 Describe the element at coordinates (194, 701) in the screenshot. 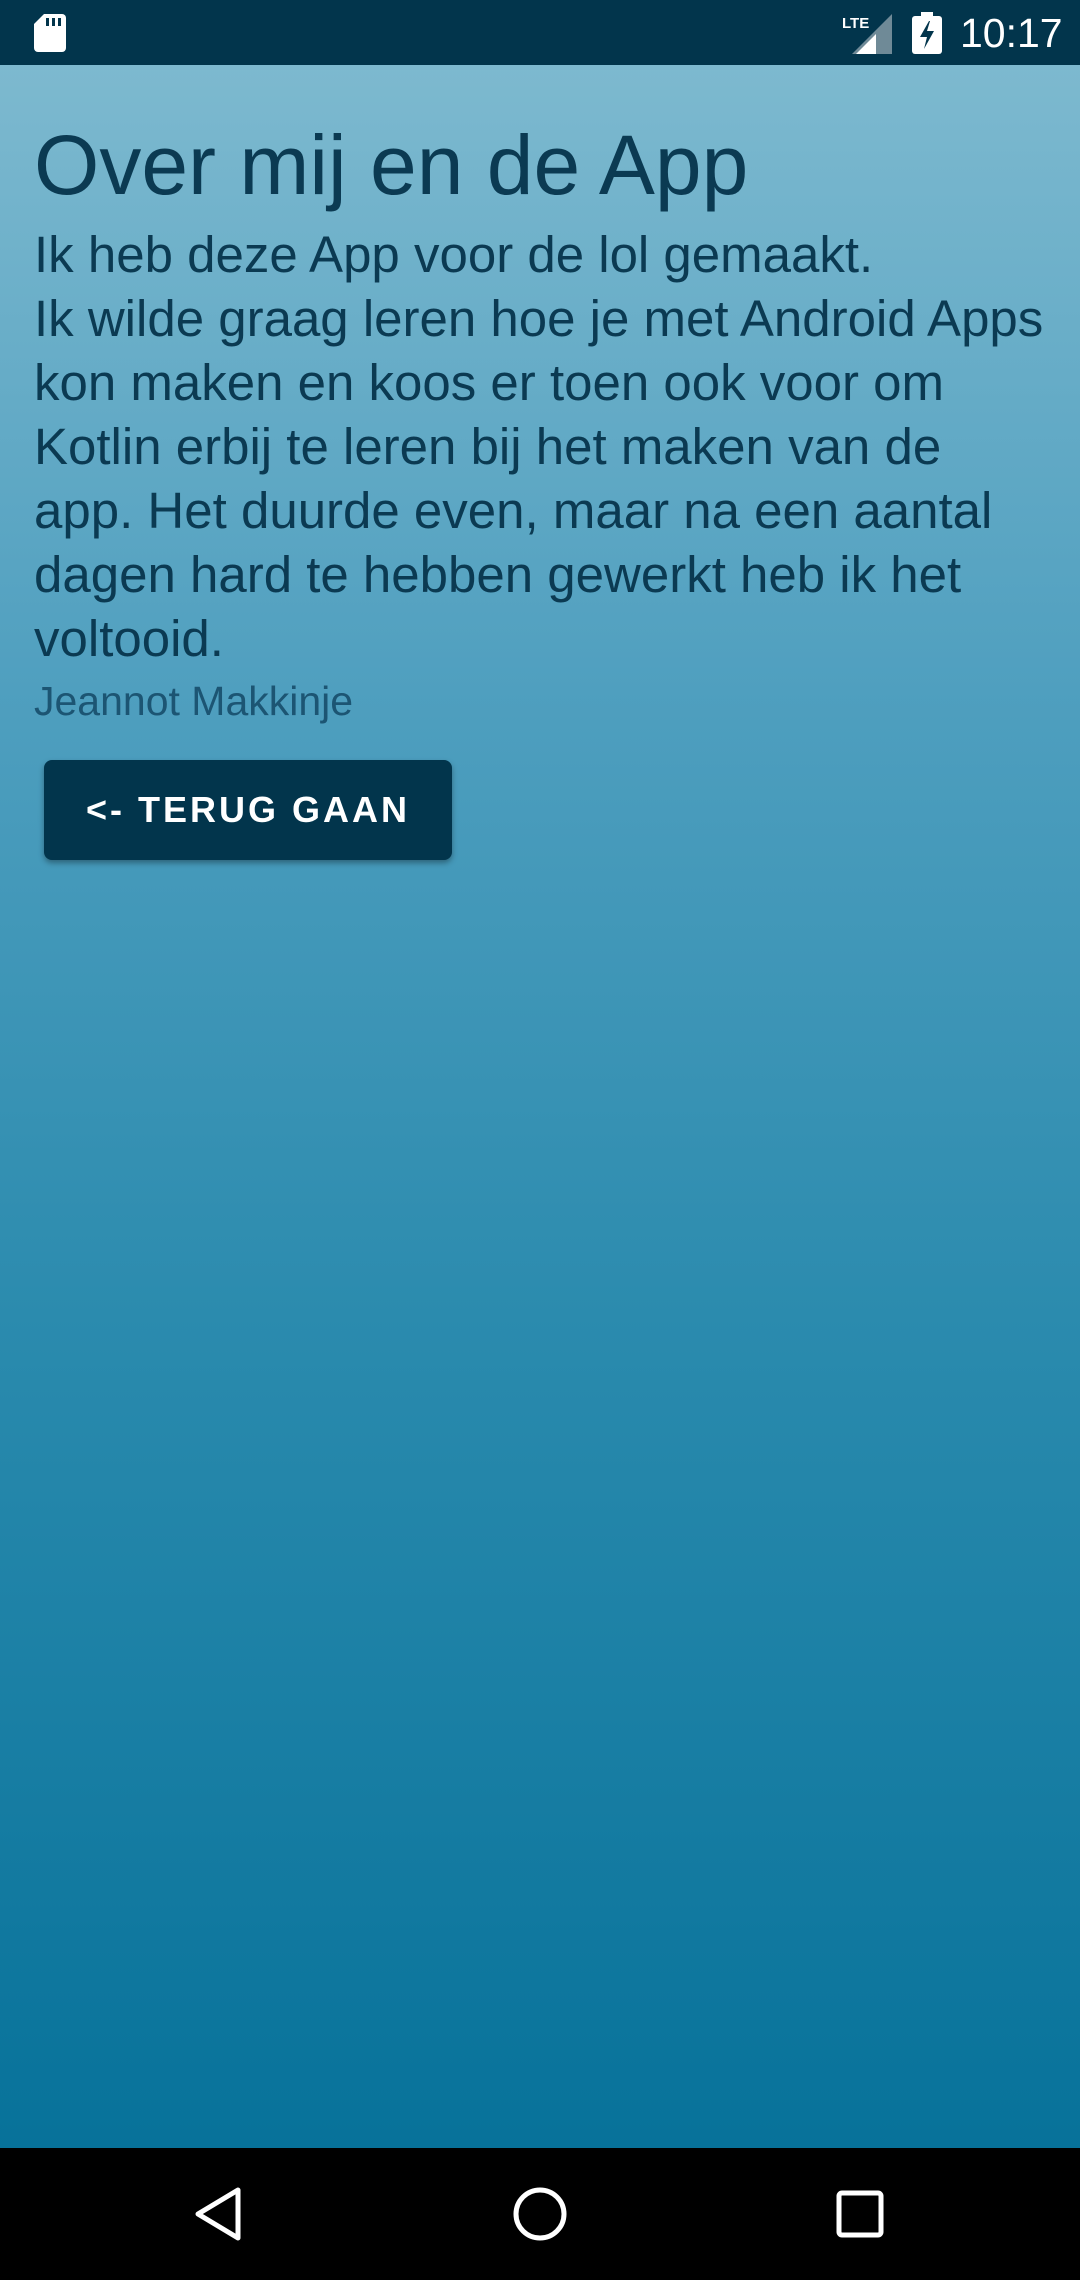

I see `author-name: Jeannot Makkinje` at that location.